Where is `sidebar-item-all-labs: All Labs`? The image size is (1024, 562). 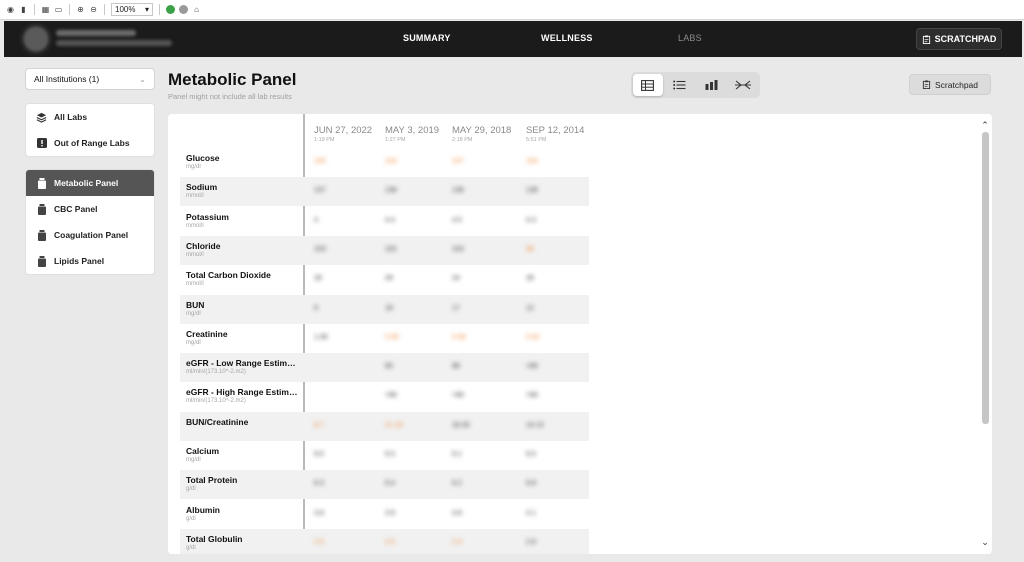 sidebar-item-all-labs: All Labs is located at coordinates (90, 117).